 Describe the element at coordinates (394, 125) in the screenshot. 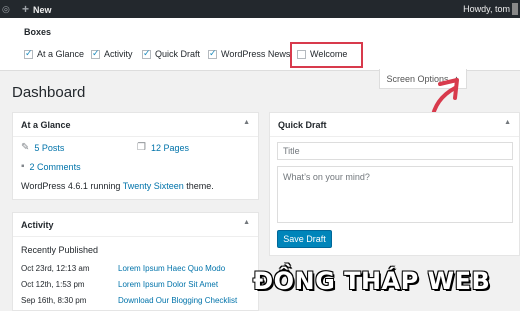

I see `widget-header: Quick Draft ▲` at that location.